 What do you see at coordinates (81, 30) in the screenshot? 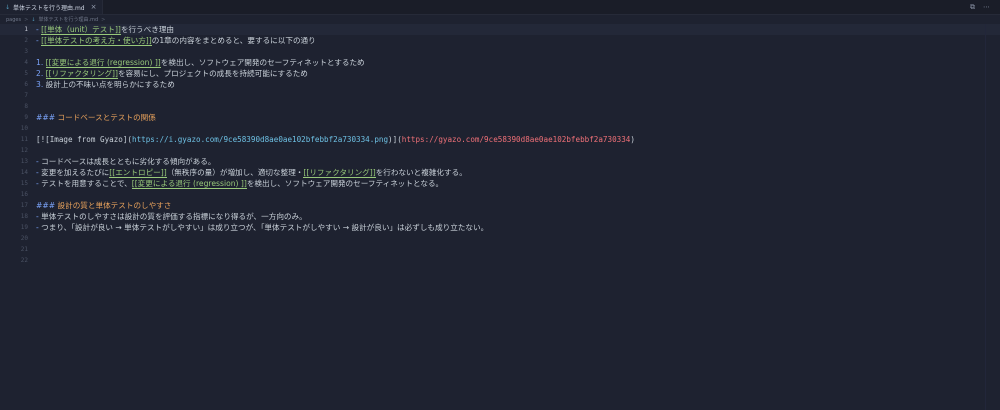
I see `wiki-link: [[単体（unit）テスト]]` at bounding box center [81, 30].